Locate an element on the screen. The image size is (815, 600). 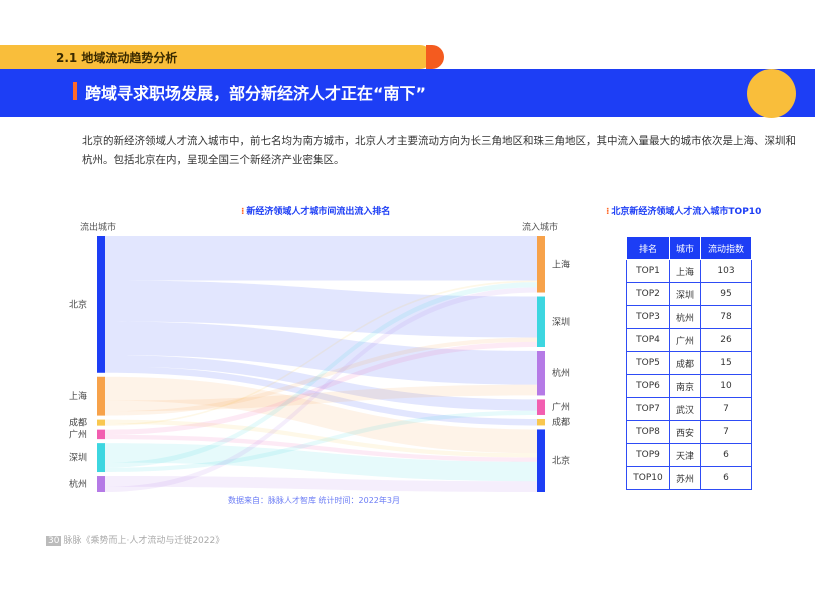
table-row: TOP7 武汉 7 is located at coordinates (689, 409).